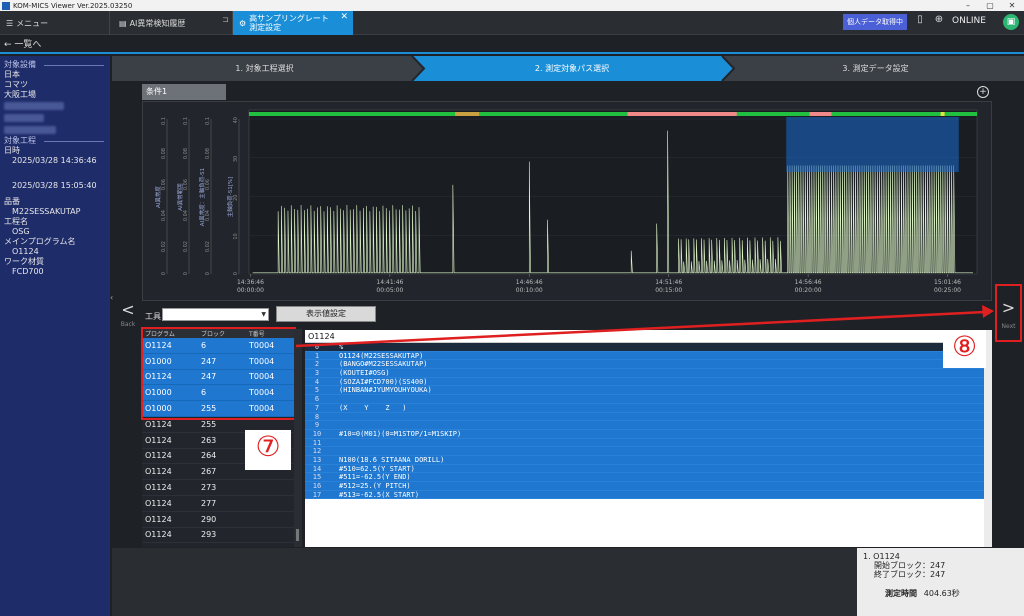 The width and height of the screenshot is (1024, 616). I want to click on program-line: 8, so click(644, 417).